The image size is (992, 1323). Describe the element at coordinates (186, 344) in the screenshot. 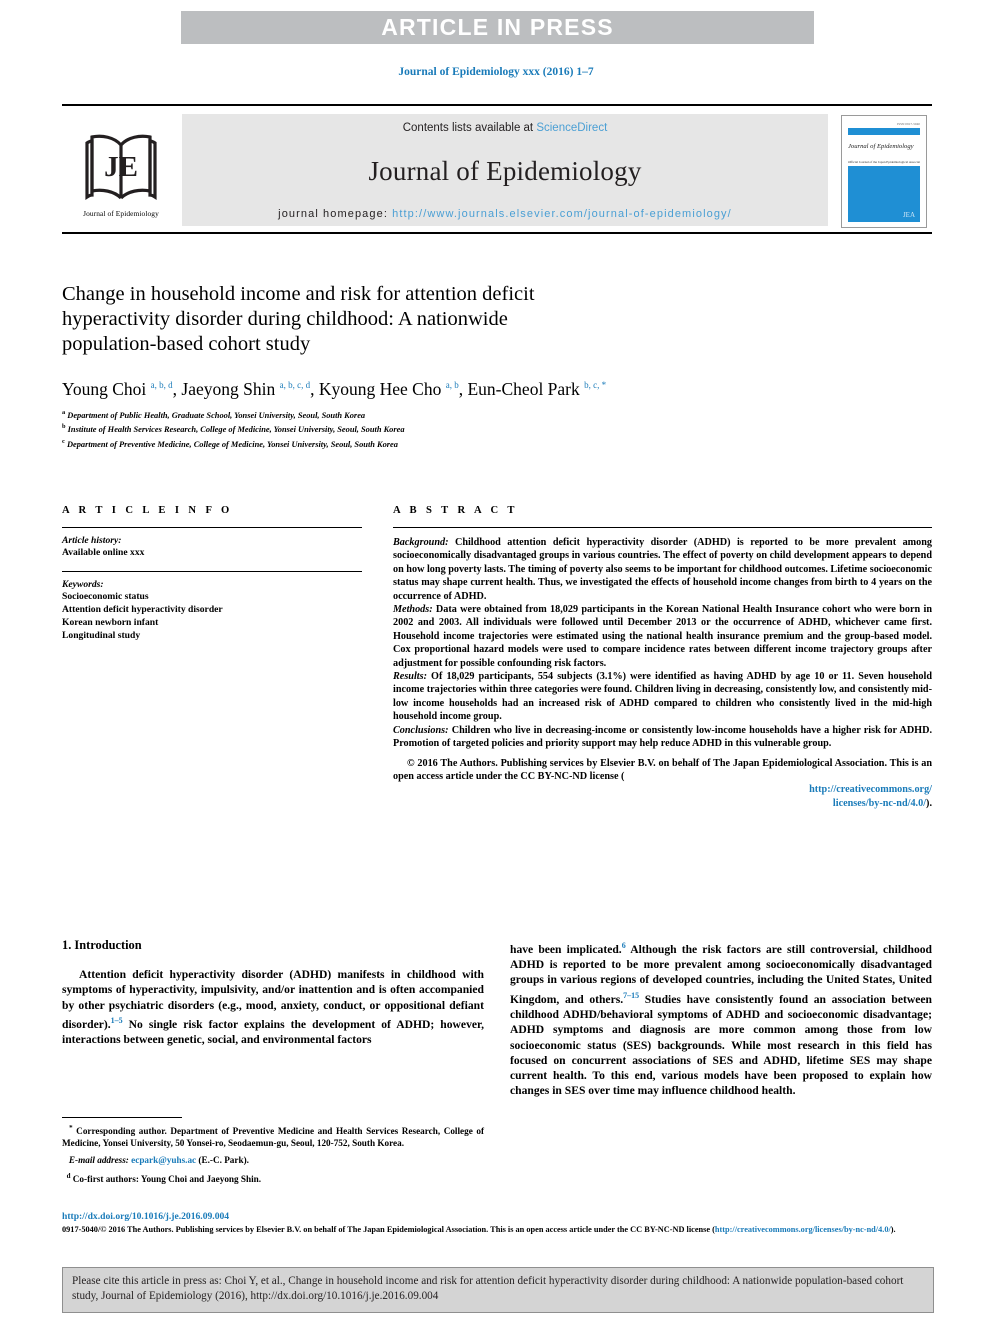

I see `article-title-line-3: population-based cohort study` at that location.